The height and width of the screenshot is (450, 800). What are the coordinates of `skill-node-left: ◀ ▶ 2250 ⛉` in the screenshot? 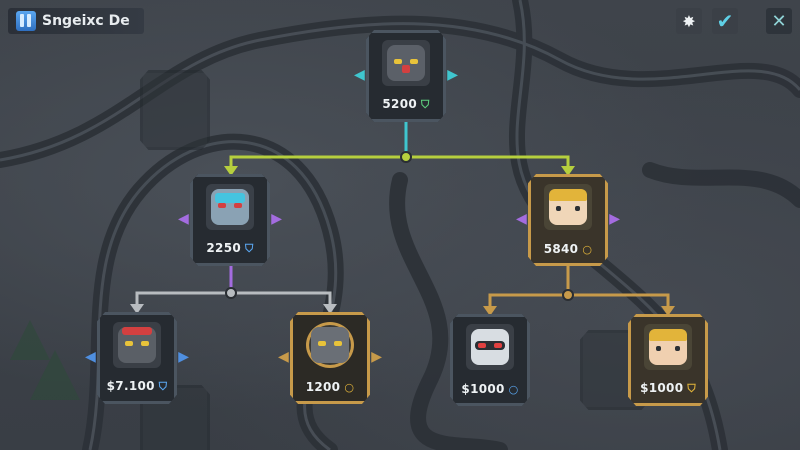 It's located at (230, 220).